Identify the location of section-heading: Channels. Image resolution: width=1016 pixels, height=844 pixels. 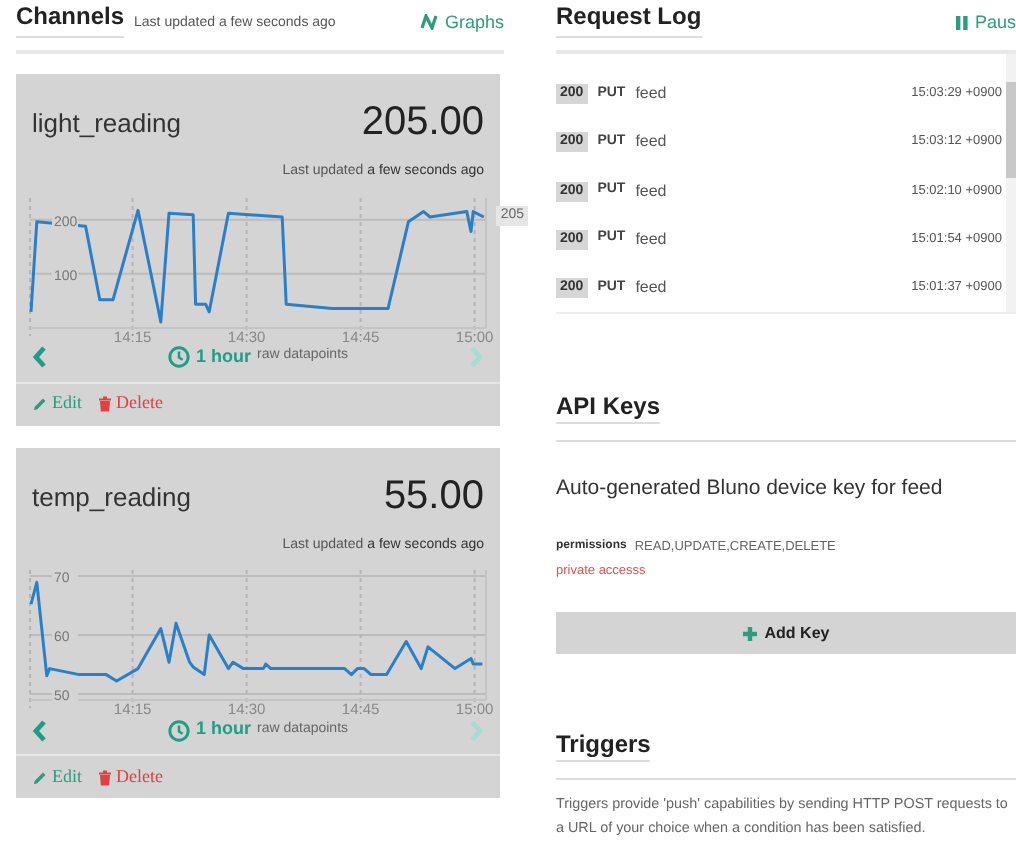
(70, 19).